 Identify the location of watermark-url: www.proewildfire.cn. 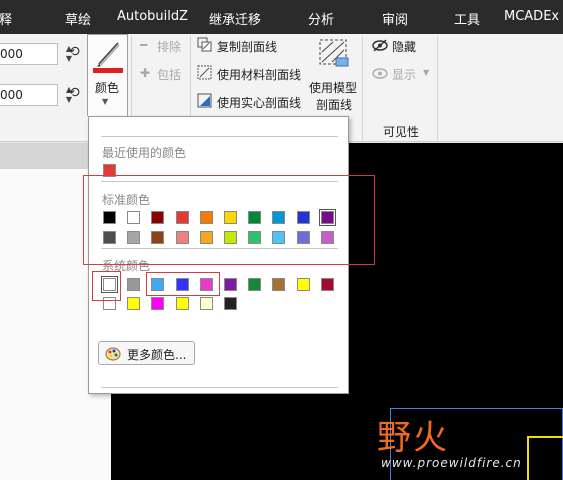
(451, 463).